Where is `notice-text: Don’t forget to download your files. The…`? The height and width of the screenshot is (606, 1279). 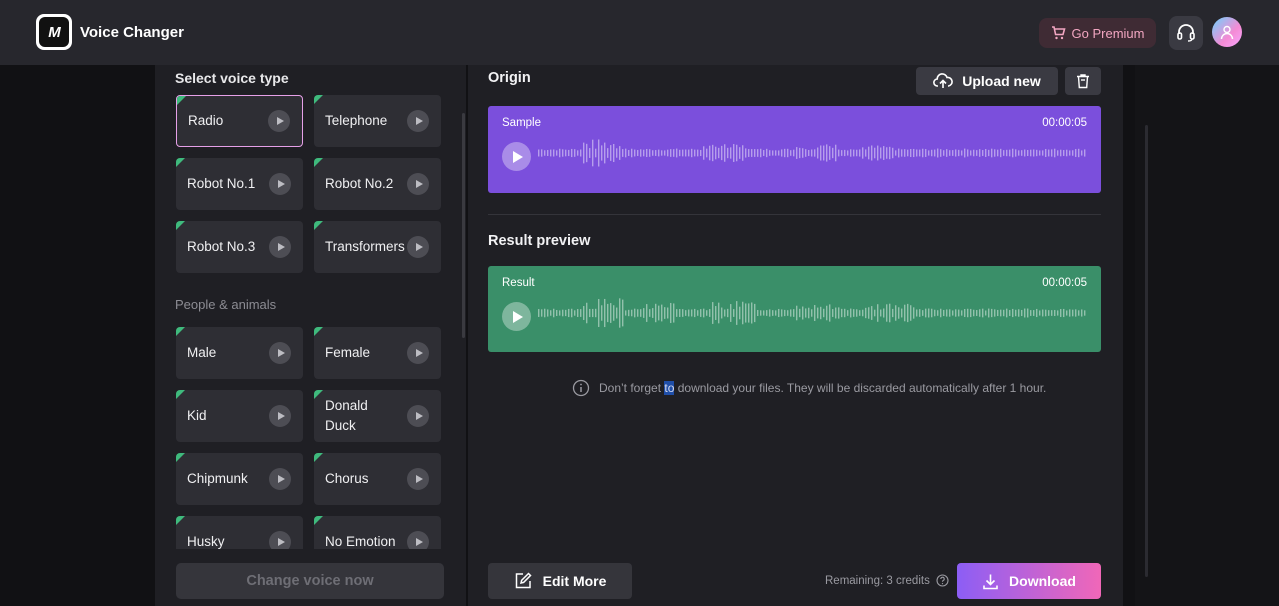 notice-text: Don’t forget to download your files. The… is located at coordinates (822, 388).